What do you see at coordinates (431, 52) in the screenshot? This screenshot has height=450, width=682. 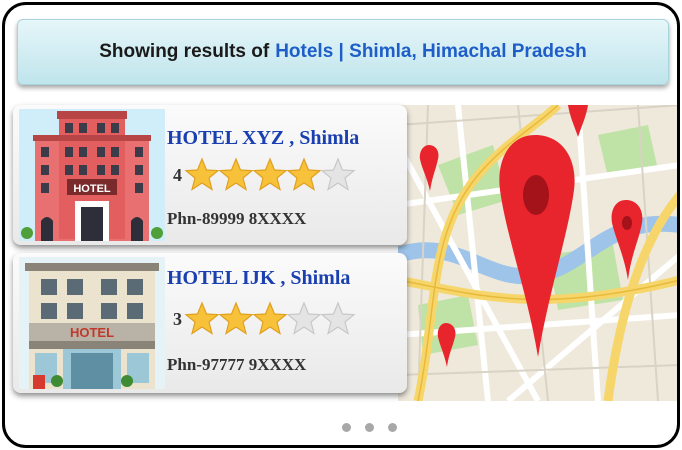 I see `search-query: Hotels | Shimla, Himachal Pradesh` at bounding box center [431, 52].